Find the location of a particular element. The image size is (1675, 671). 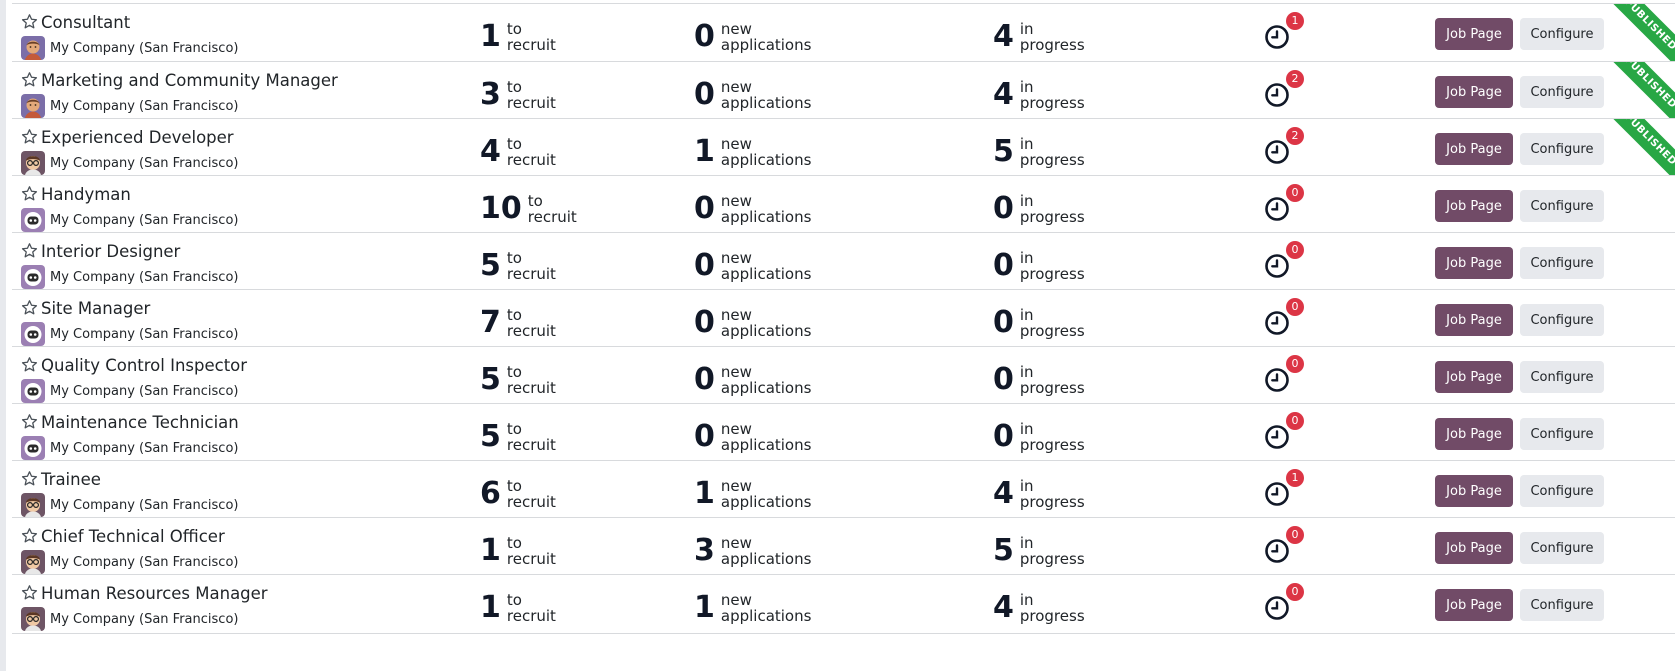

job-title: Human Resources Manager is located at coordinates (154, 593).